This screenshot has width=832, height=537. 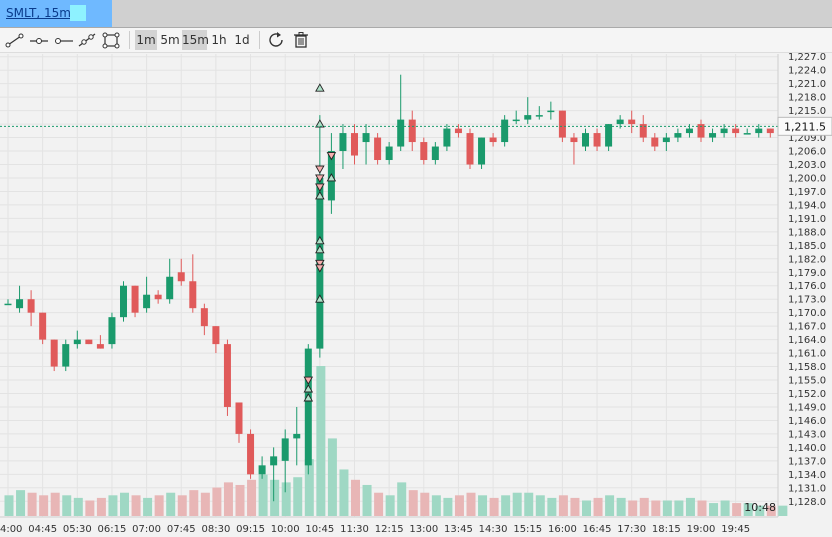 What do you see at coordinates (146, 529) in the screenshot?
I see `x-tick-label: 07:00` at bounding box center [146, 529].